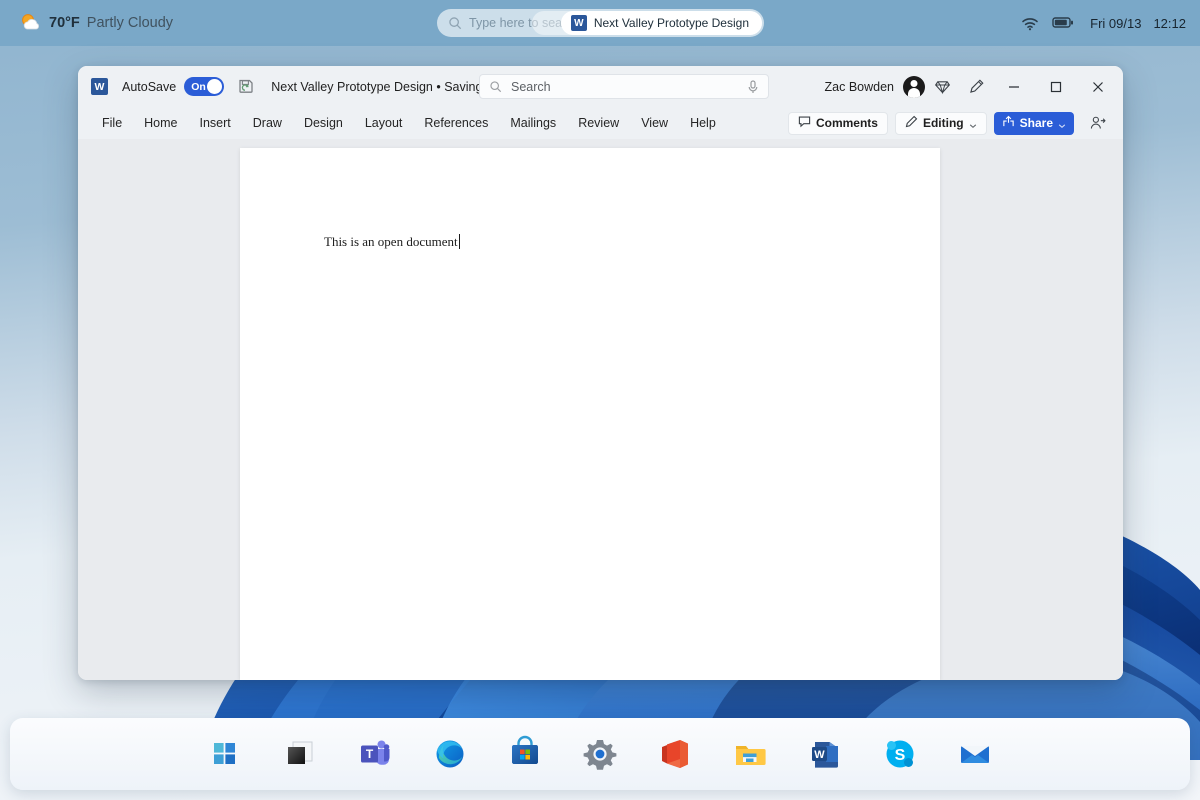 The image size is (1200, 800). I want to click on pen-icon, so click(976, 86).